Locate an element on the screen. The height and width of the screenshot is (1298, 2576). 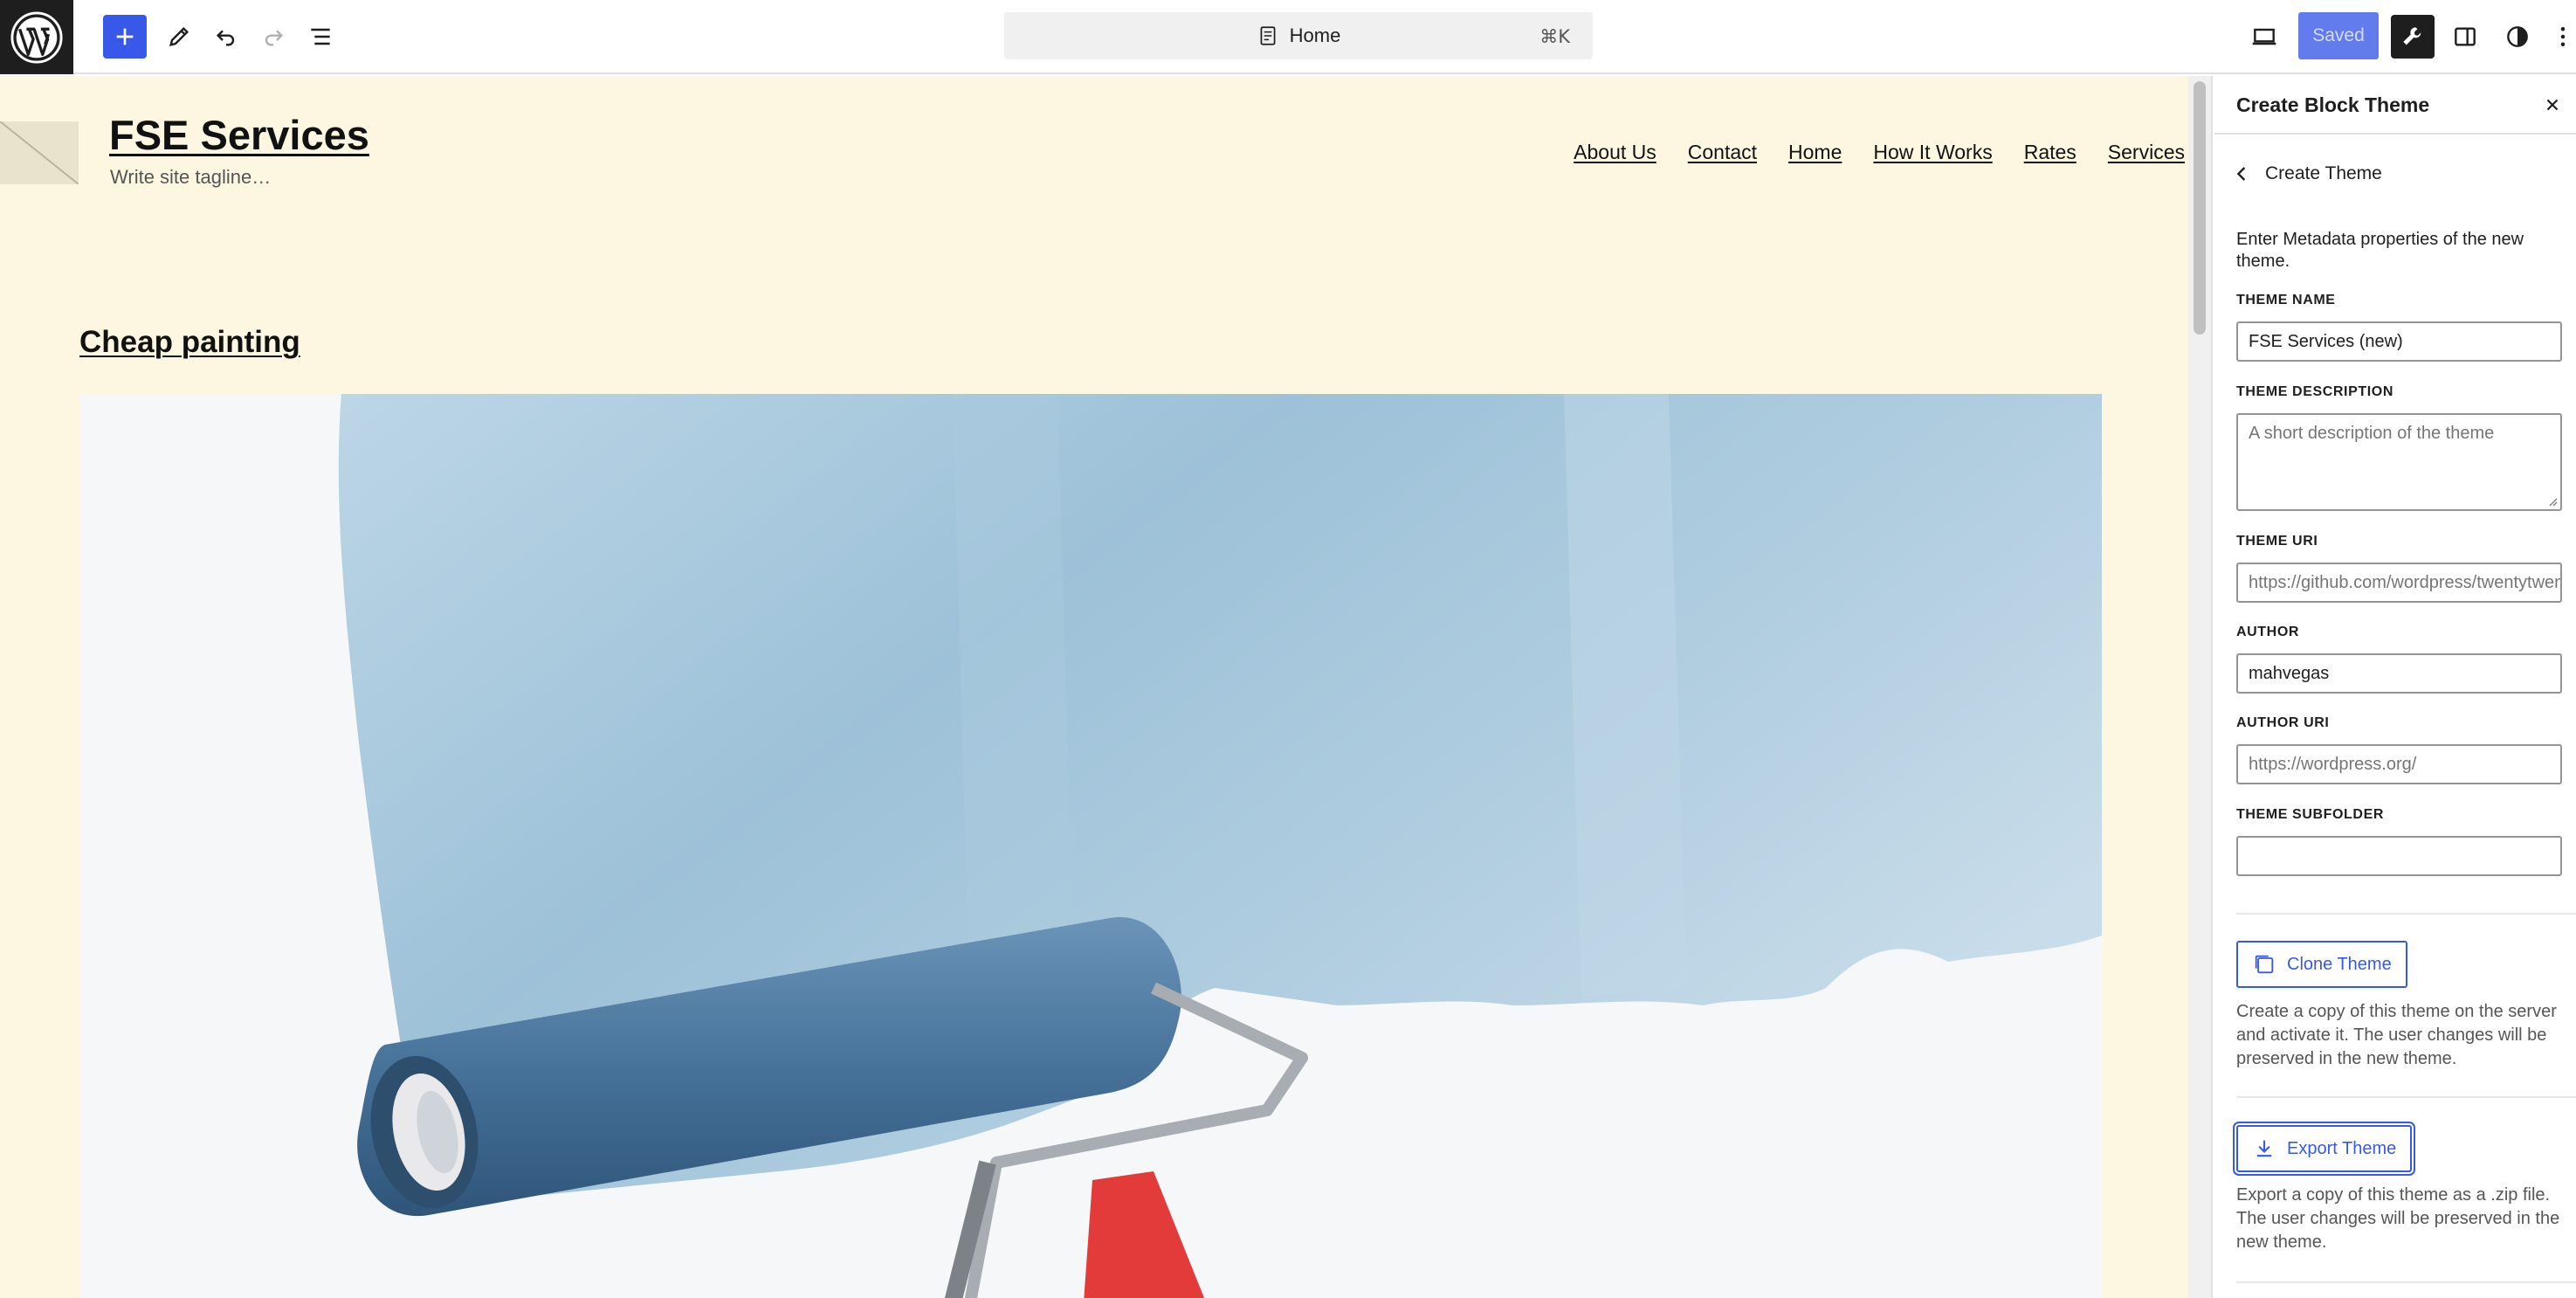
author-uri-input: https://wordpress.org/ is located at coordinates (2399, 764).